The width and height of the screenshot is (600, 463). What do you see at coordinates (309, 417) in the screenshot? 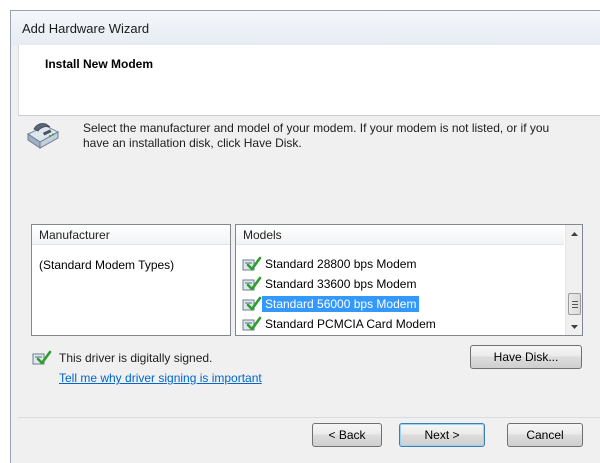
I see `footer-divider` at bounding box center [309, 417].